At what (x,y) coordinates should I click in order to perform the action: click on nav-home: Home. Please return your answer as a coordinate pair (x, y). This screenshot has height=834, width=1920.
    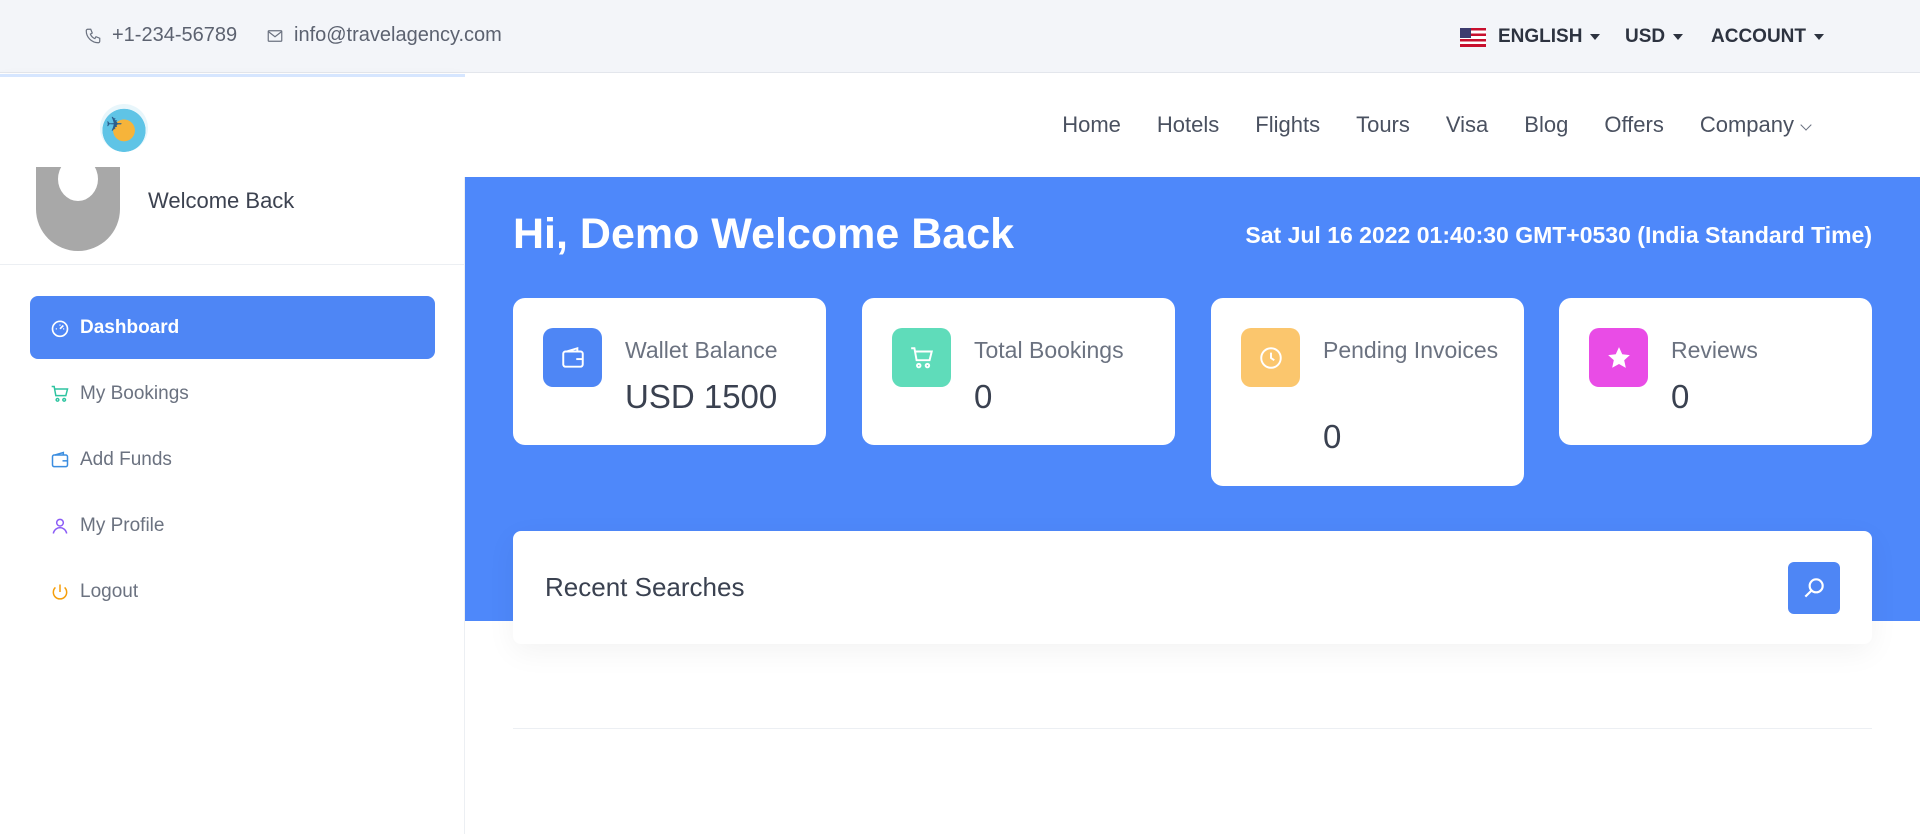
    Looking at the image, I should click on (1091, 125).